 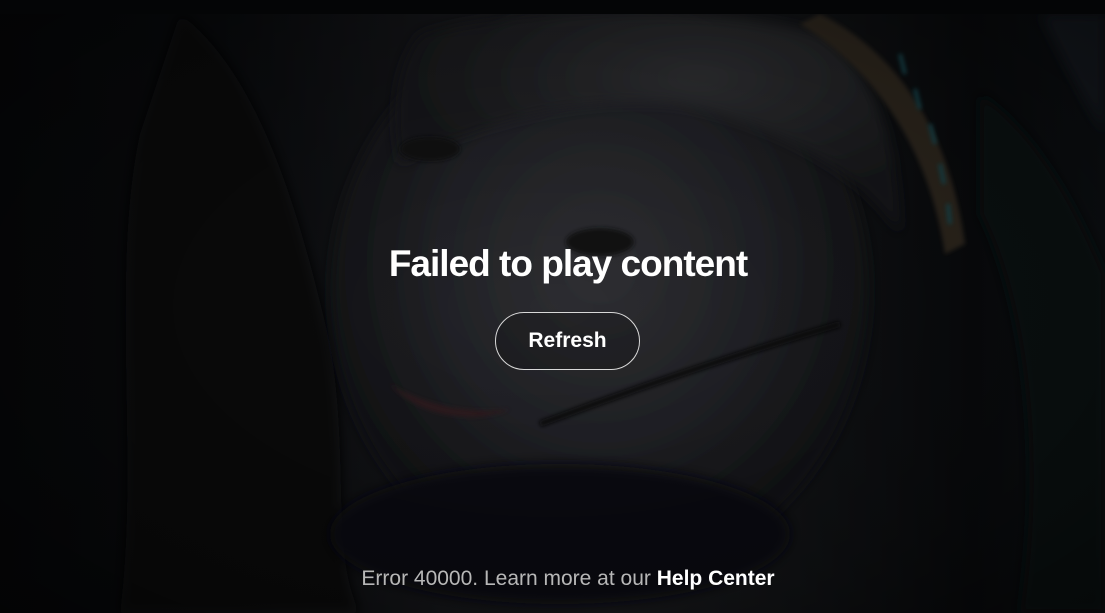 What do you see at coordinates (506, 578) in the screenshot?
I see `error-message-text: Error 40000. Learn more at our` at bounding box center [506, 578].